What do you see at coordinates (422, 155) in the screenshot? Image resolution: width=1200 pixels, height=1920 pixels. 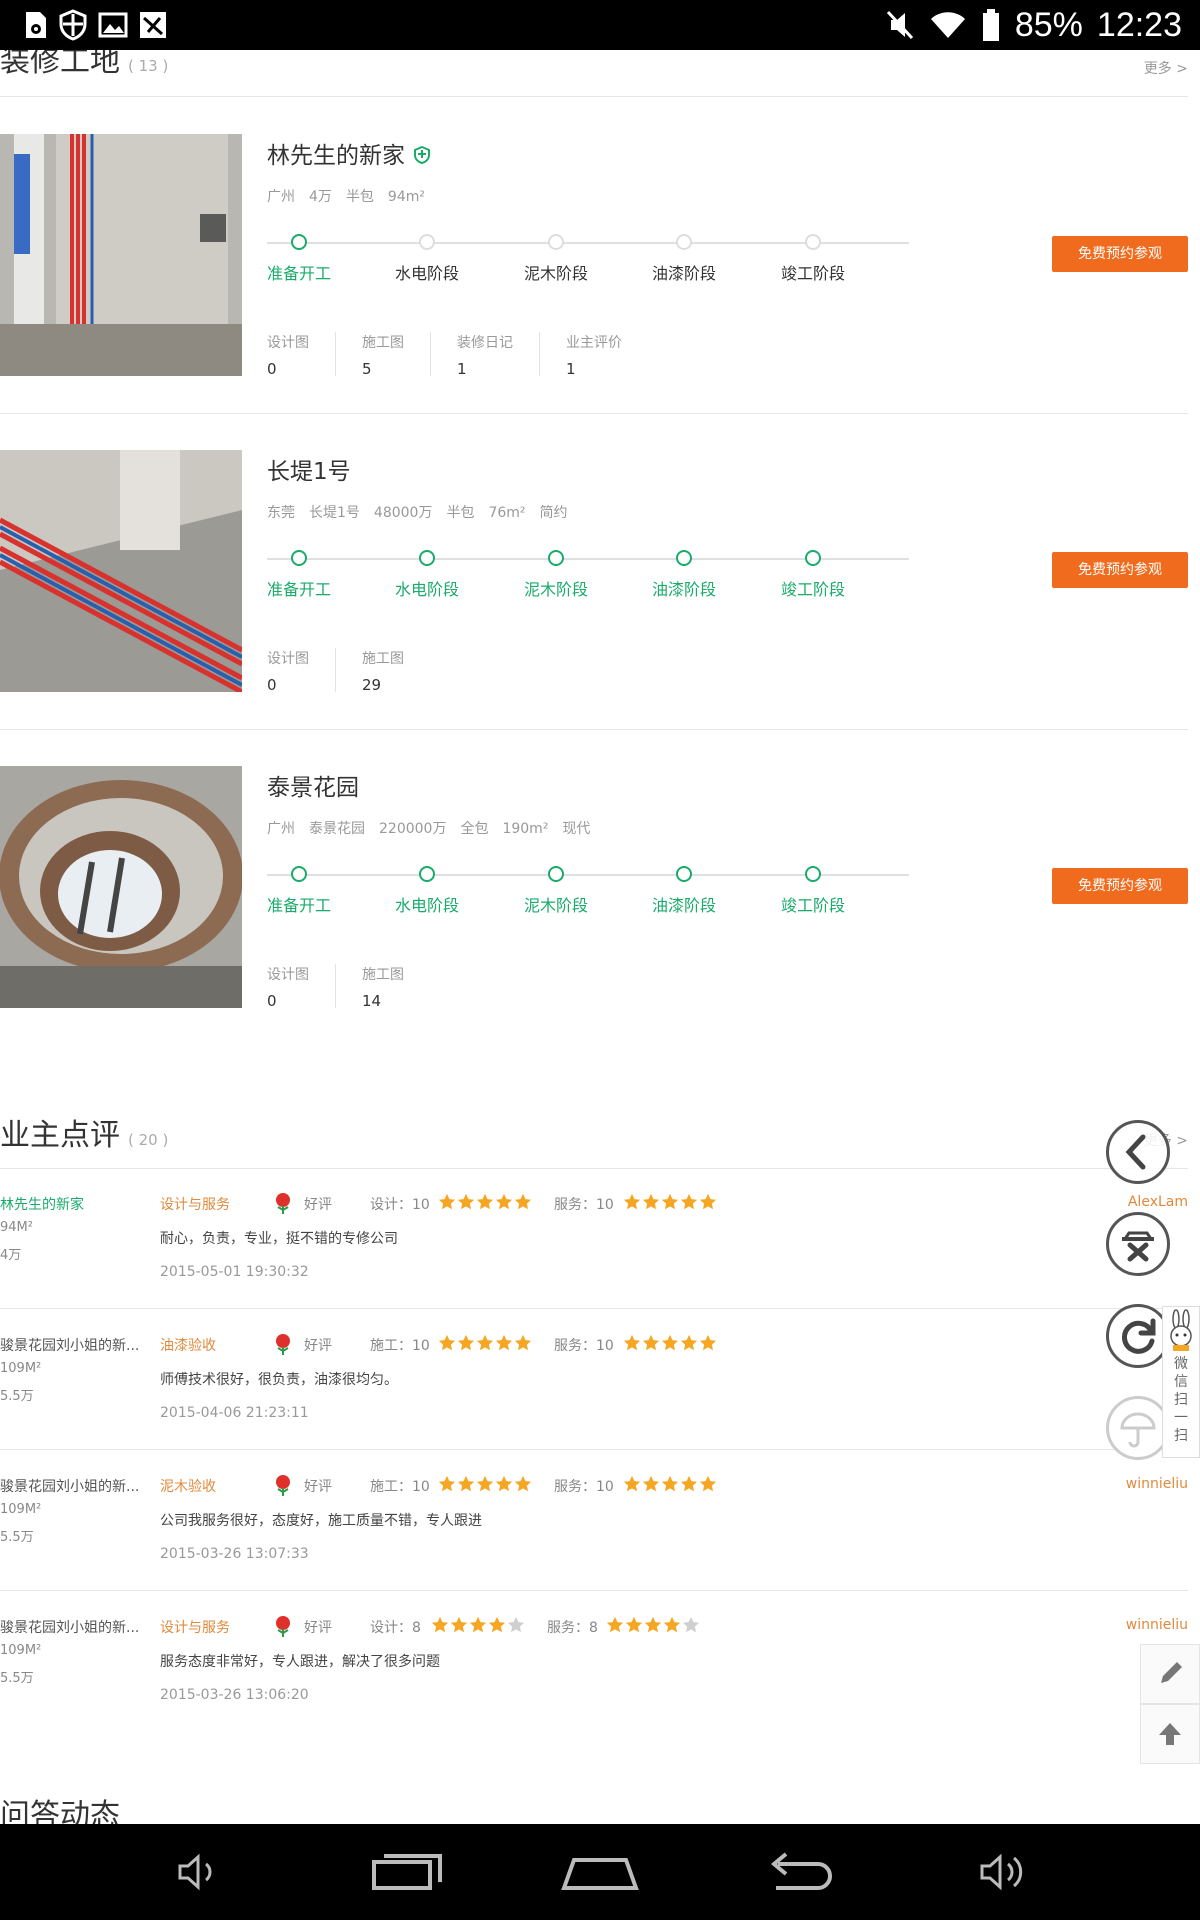 I see `verified-shield-icon` at bounding box center [422, 155].